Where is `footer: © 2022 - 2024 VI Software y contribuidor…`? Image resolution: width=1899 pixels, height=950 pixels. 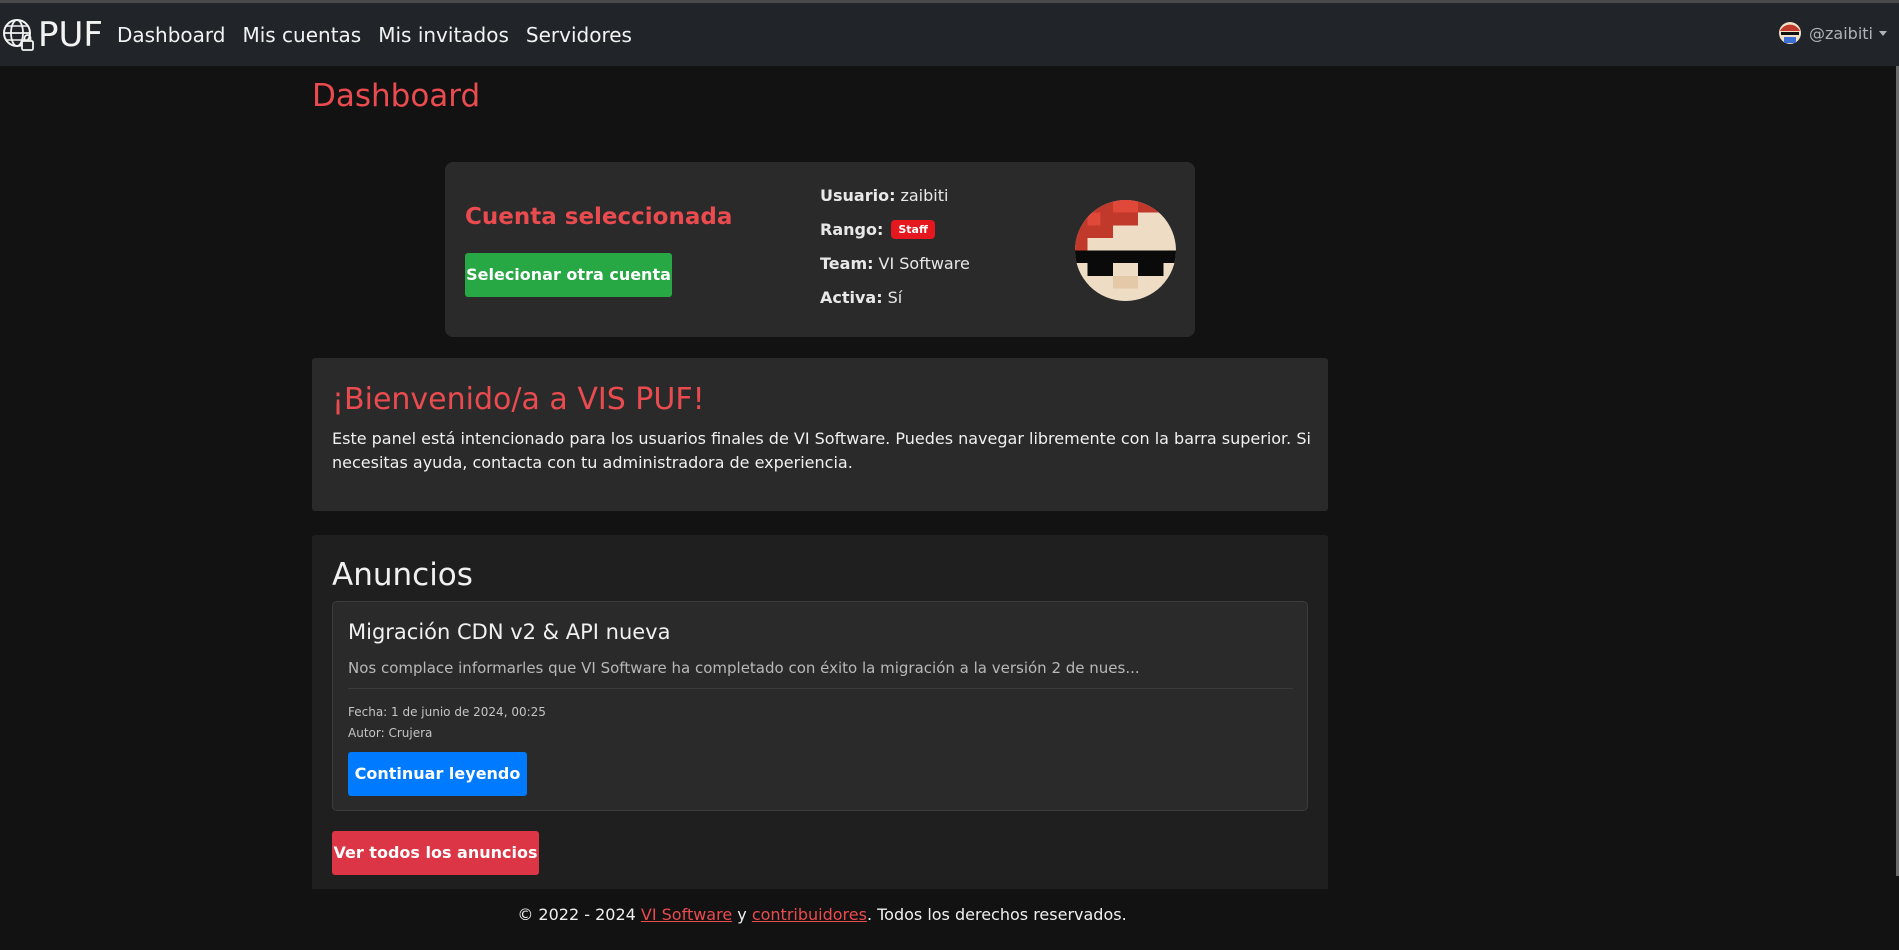 footer: © 2022 - 2024 VI Software y contribuidor… is located at coordinates (822, 914).